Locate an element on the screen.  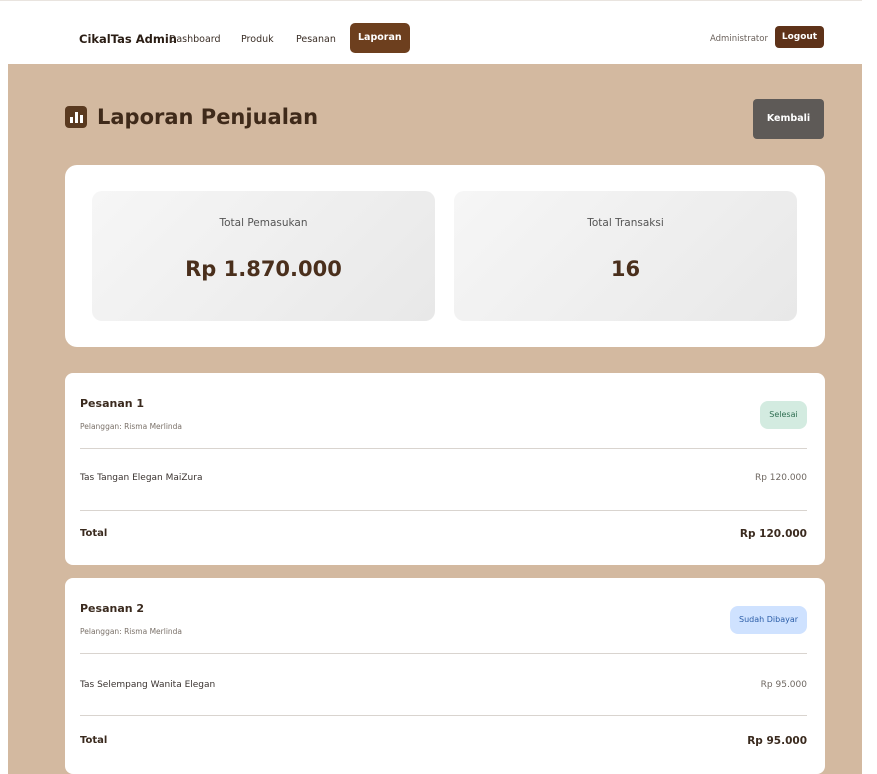
total-value: Rp 120.000 is located at coordinates (773, 534).